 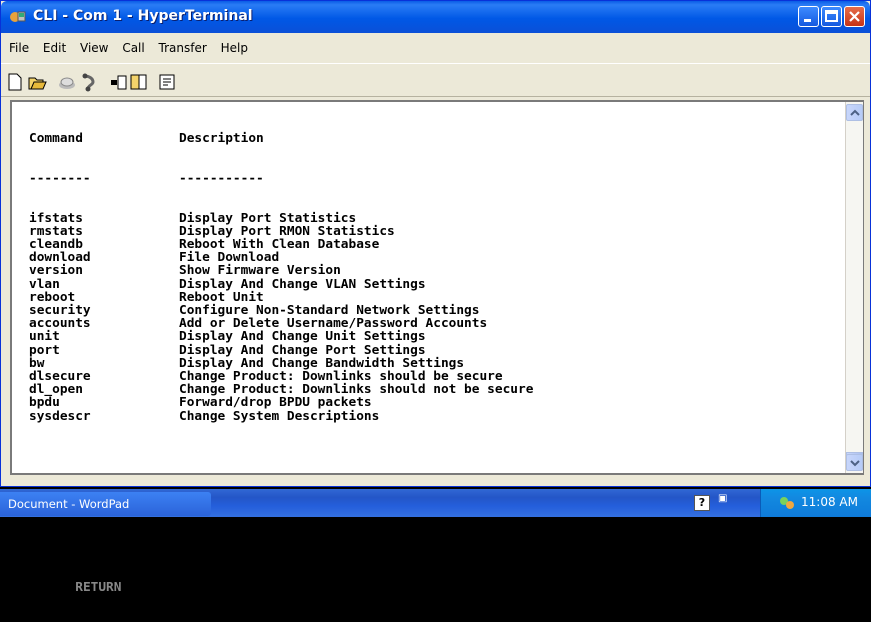 What do you see at coordinates (105, 504) in the screenshot?
I see `taskbar-item-wordpad: Document - WordPad` at bounding box center [105, 504].